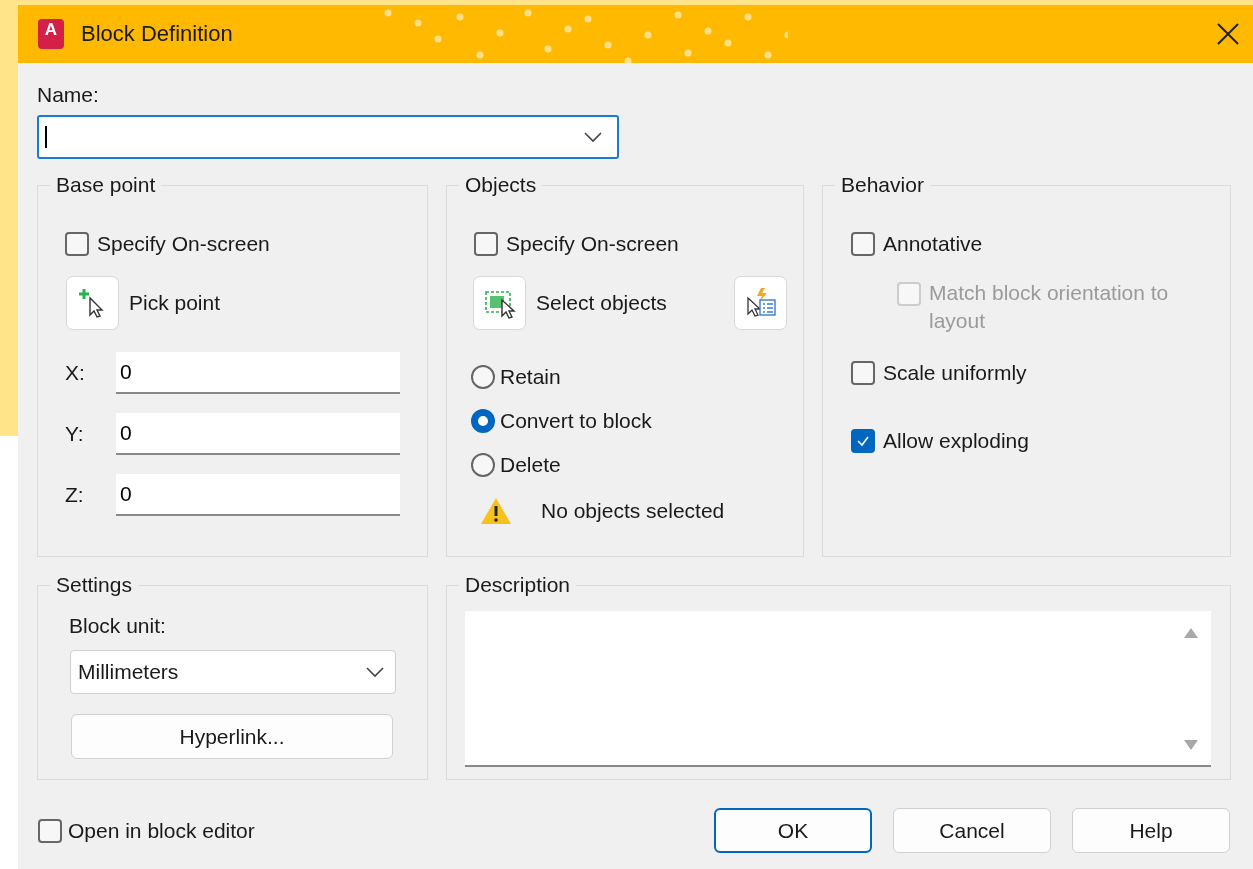 The height and width of the screenshot is (869, 1253). What do you see at coordinates (602, 303) in the screenshot?
I see `button-label: Select objects` at bounding box center [602, 303].